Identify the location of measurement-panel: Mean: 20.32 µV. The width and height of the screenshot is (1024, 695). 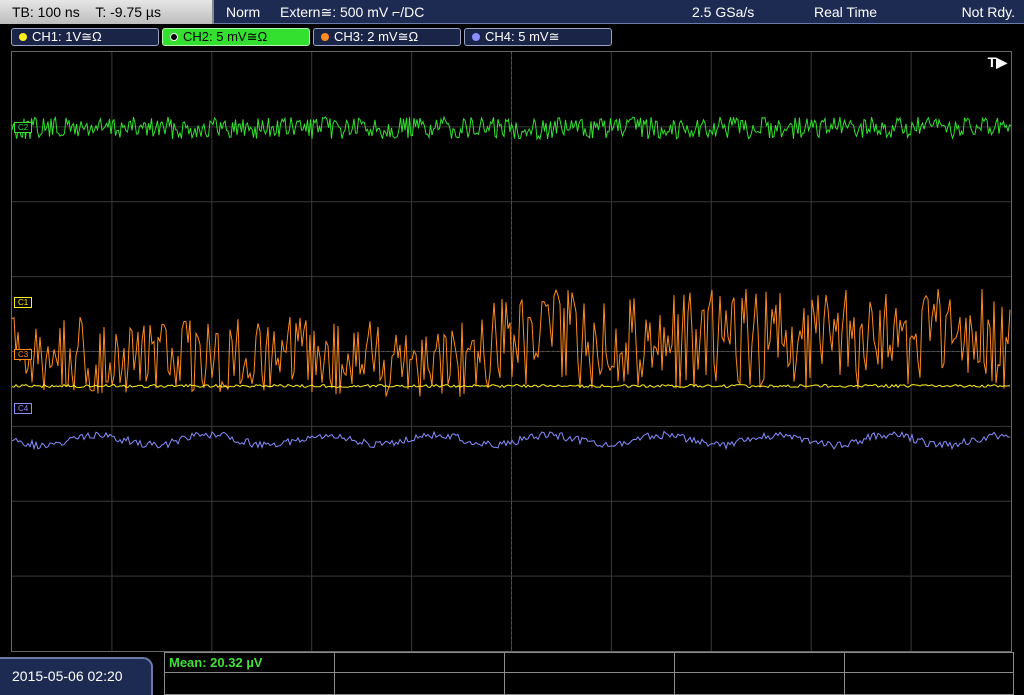
(589, 673).